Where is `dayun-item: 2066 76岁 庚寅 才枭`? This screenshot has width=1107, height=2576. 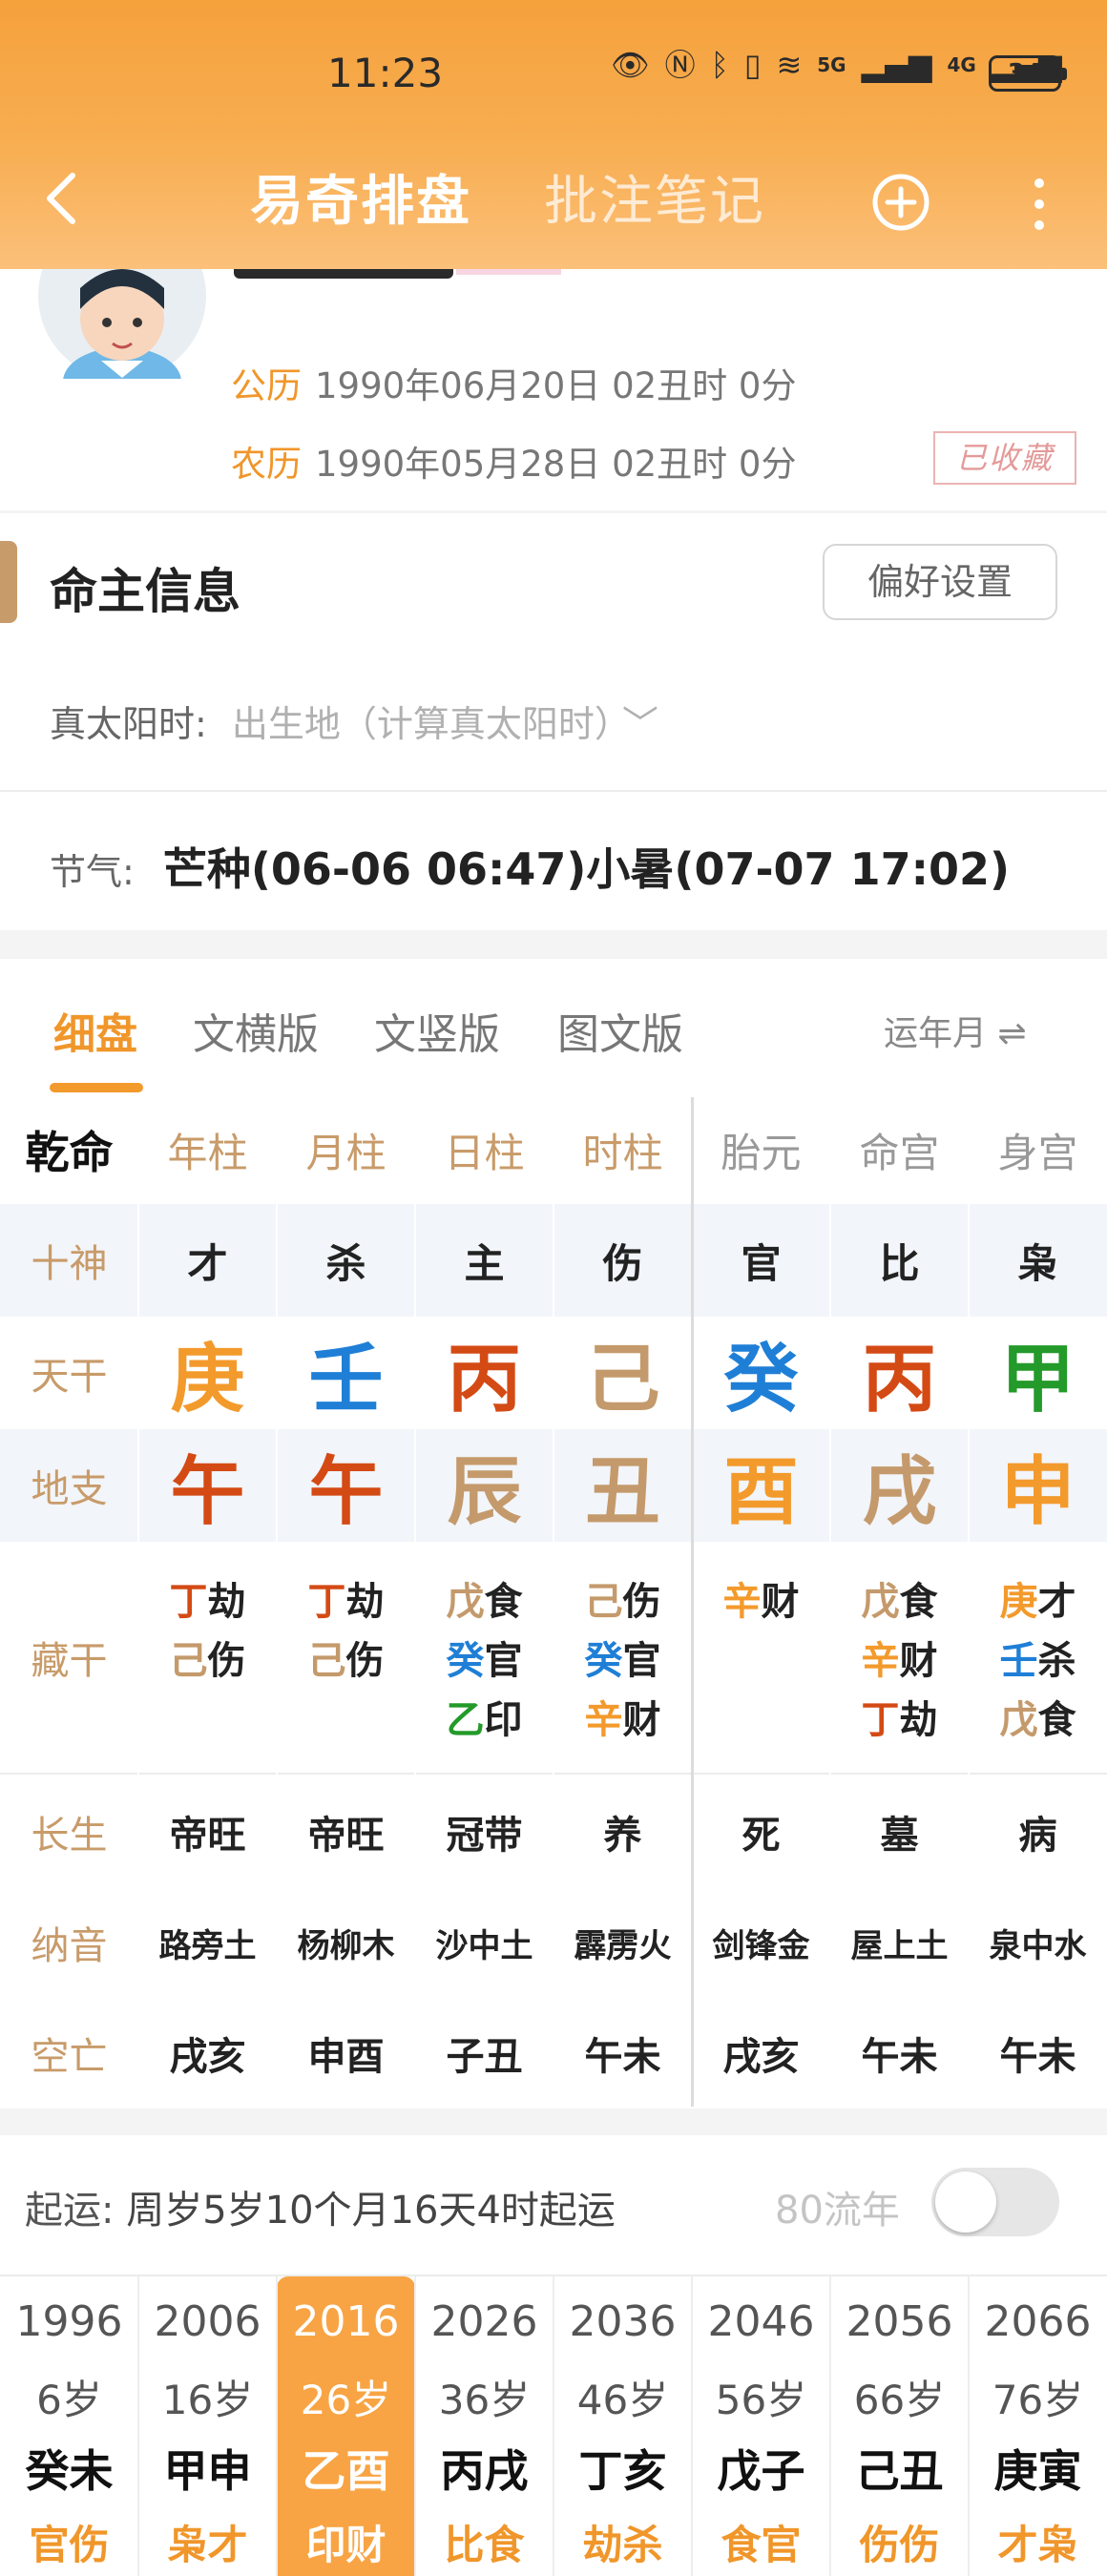 dayun-item: 2066 76岁 庚寅 才枭 is located at coordinates (1038, 2426).